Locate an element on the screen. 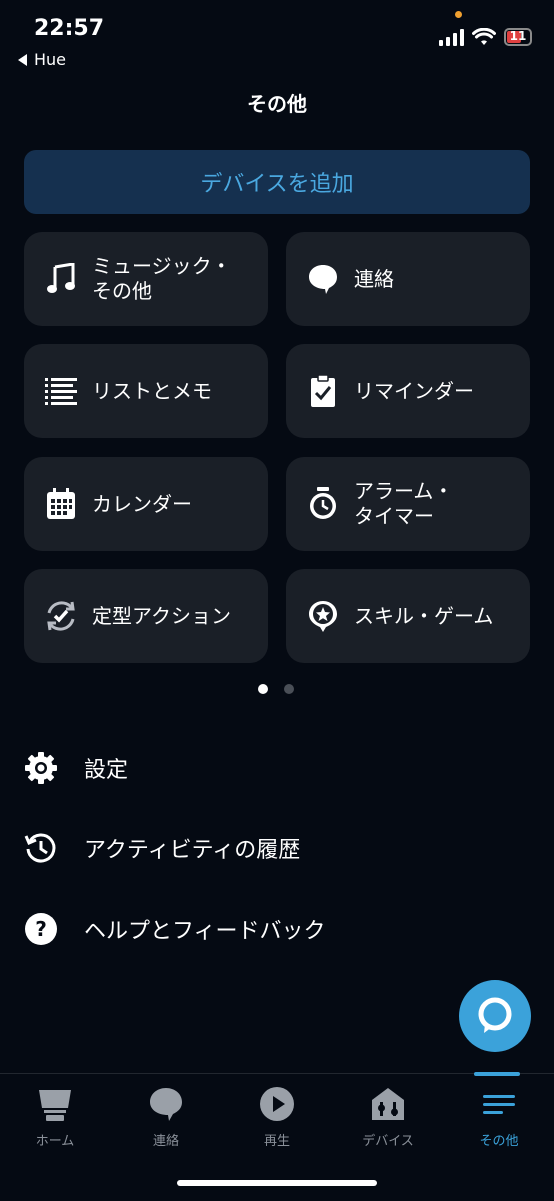 The image size is (554, 1201). help-icon: ? is located at coordinates (41, 929).